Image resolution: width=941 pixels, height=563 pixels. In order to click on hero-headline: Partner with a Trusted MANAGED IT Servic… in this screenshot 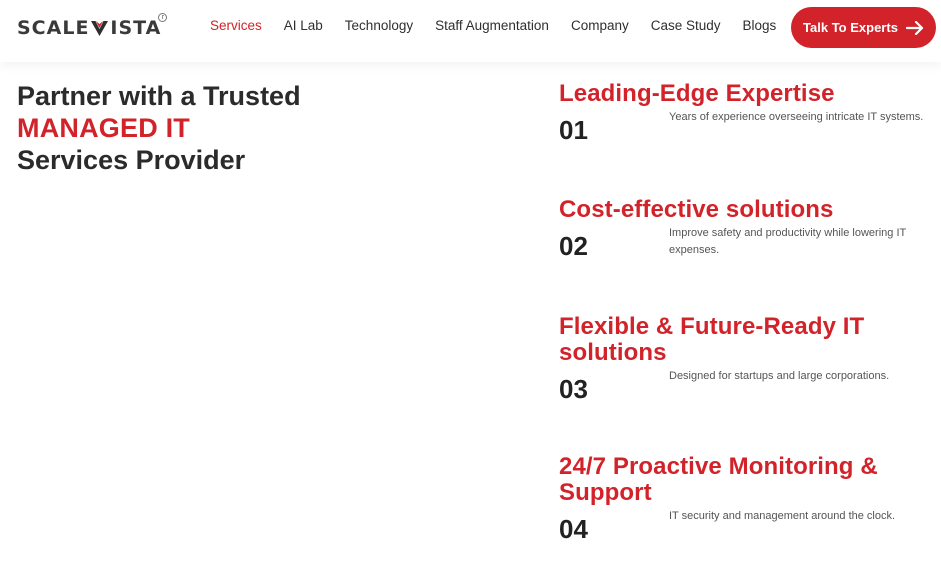, I will do `click(197, 128)`.